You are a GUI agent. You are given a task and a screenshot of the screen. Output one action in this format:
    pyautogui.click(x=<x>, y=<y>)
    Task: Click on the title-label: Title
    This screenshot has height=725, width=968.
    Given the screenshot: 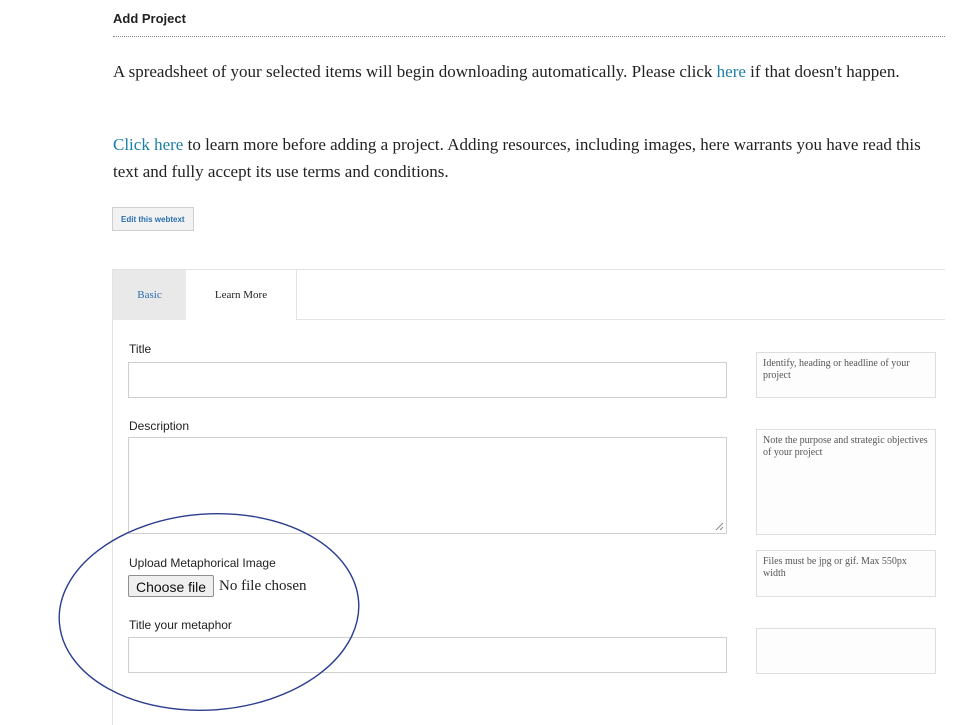 What is the action you would take?
    pyautogui.click(x=140, y=349)
    